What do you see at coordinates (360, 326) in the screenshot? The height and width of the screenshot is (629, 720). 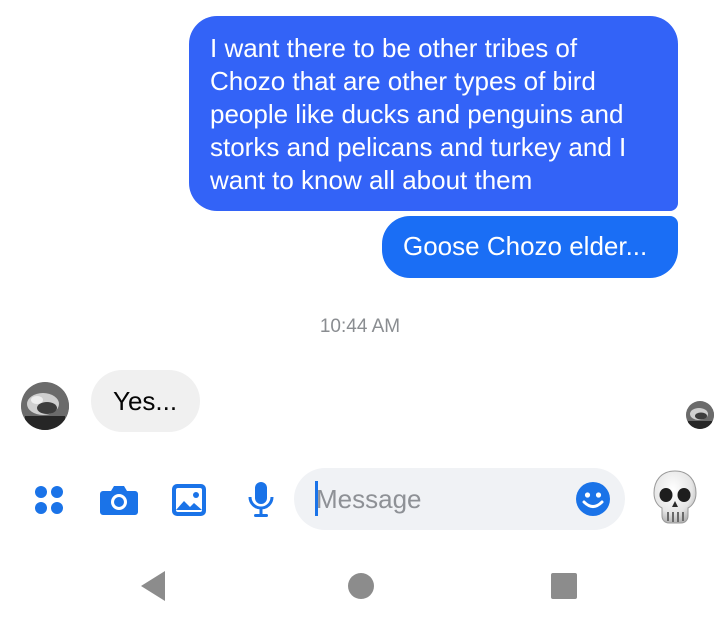 I see `message-timestamp: 10:44 AM` at bounding box center [360, 326].